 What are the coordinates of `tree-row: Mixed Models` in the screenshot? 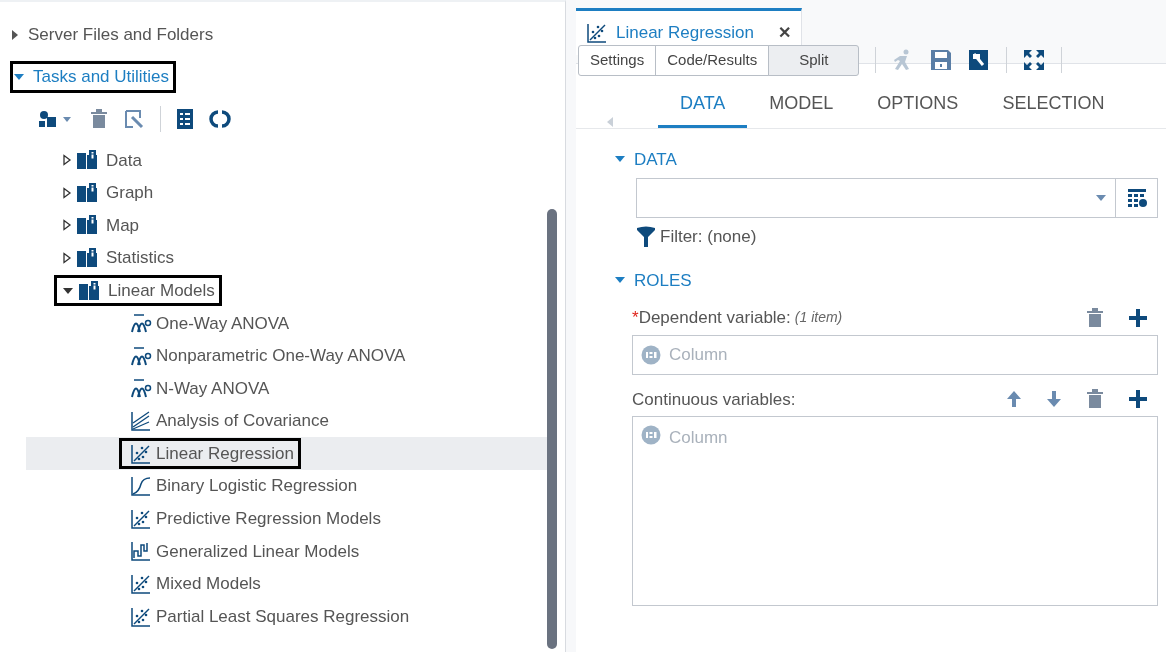 It's located at (286, 584).